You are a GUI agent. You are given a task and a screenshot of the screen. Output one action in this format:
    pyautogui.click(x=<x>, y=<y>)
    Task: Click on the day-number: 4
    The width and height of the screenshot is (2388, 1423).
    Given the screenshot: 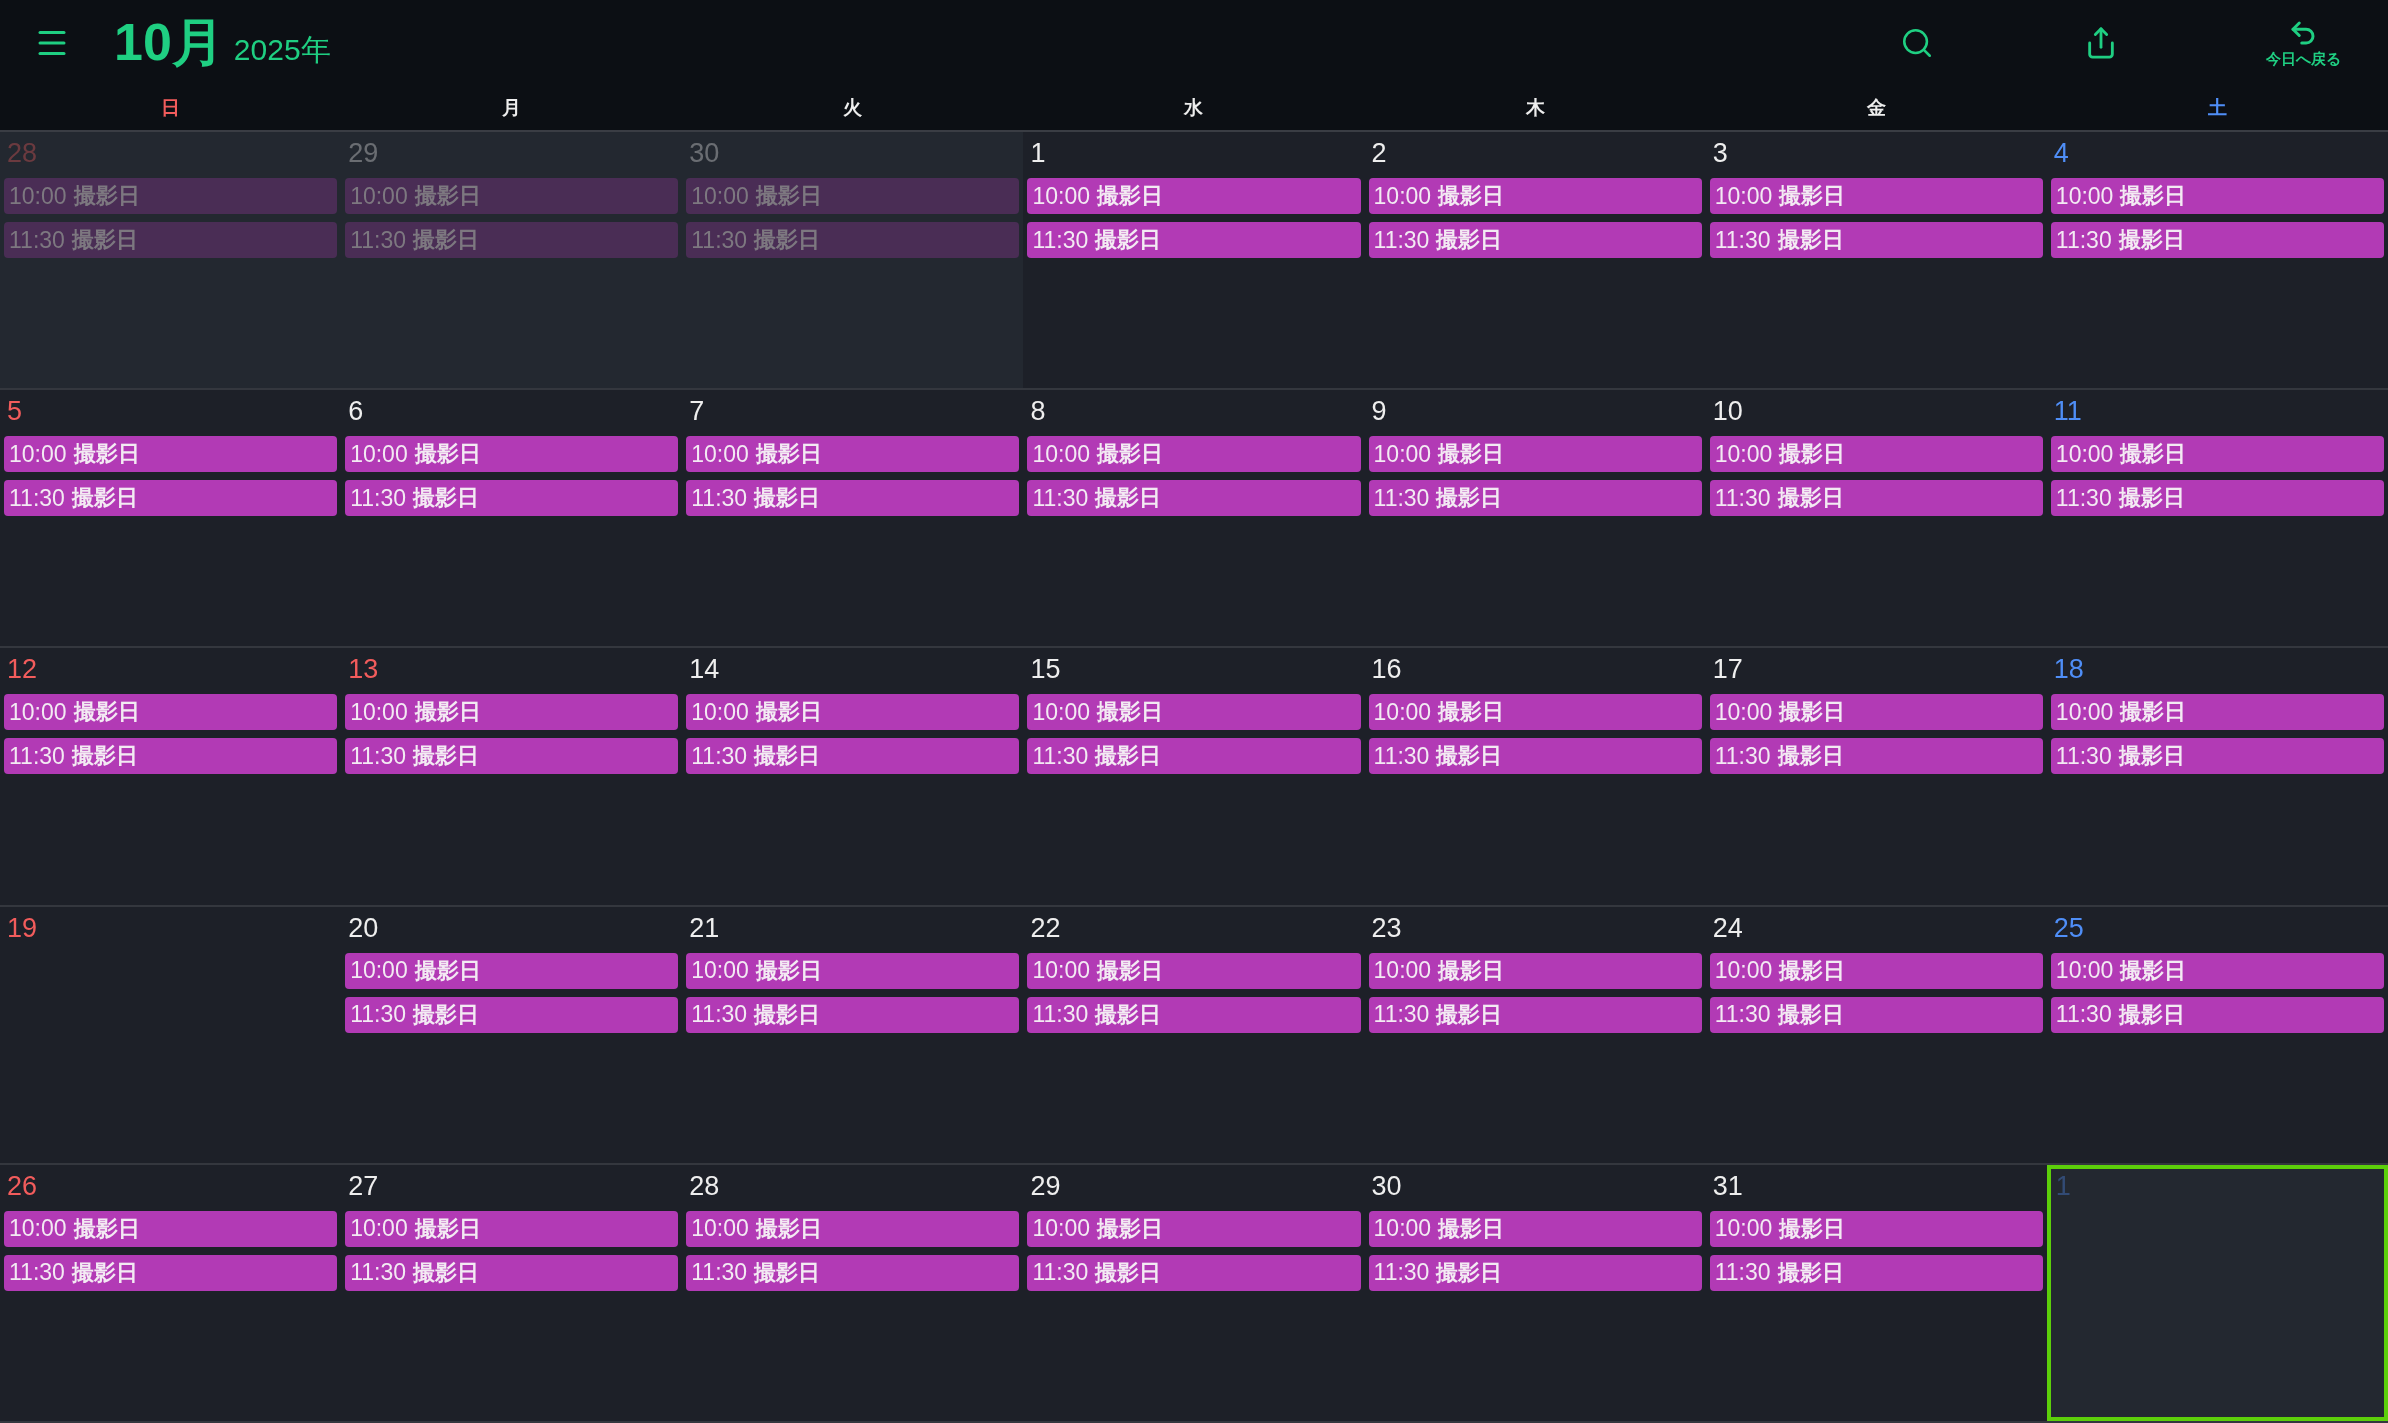 What is the action you would take?
    pyautogui.click(x=2060, y=153)
    